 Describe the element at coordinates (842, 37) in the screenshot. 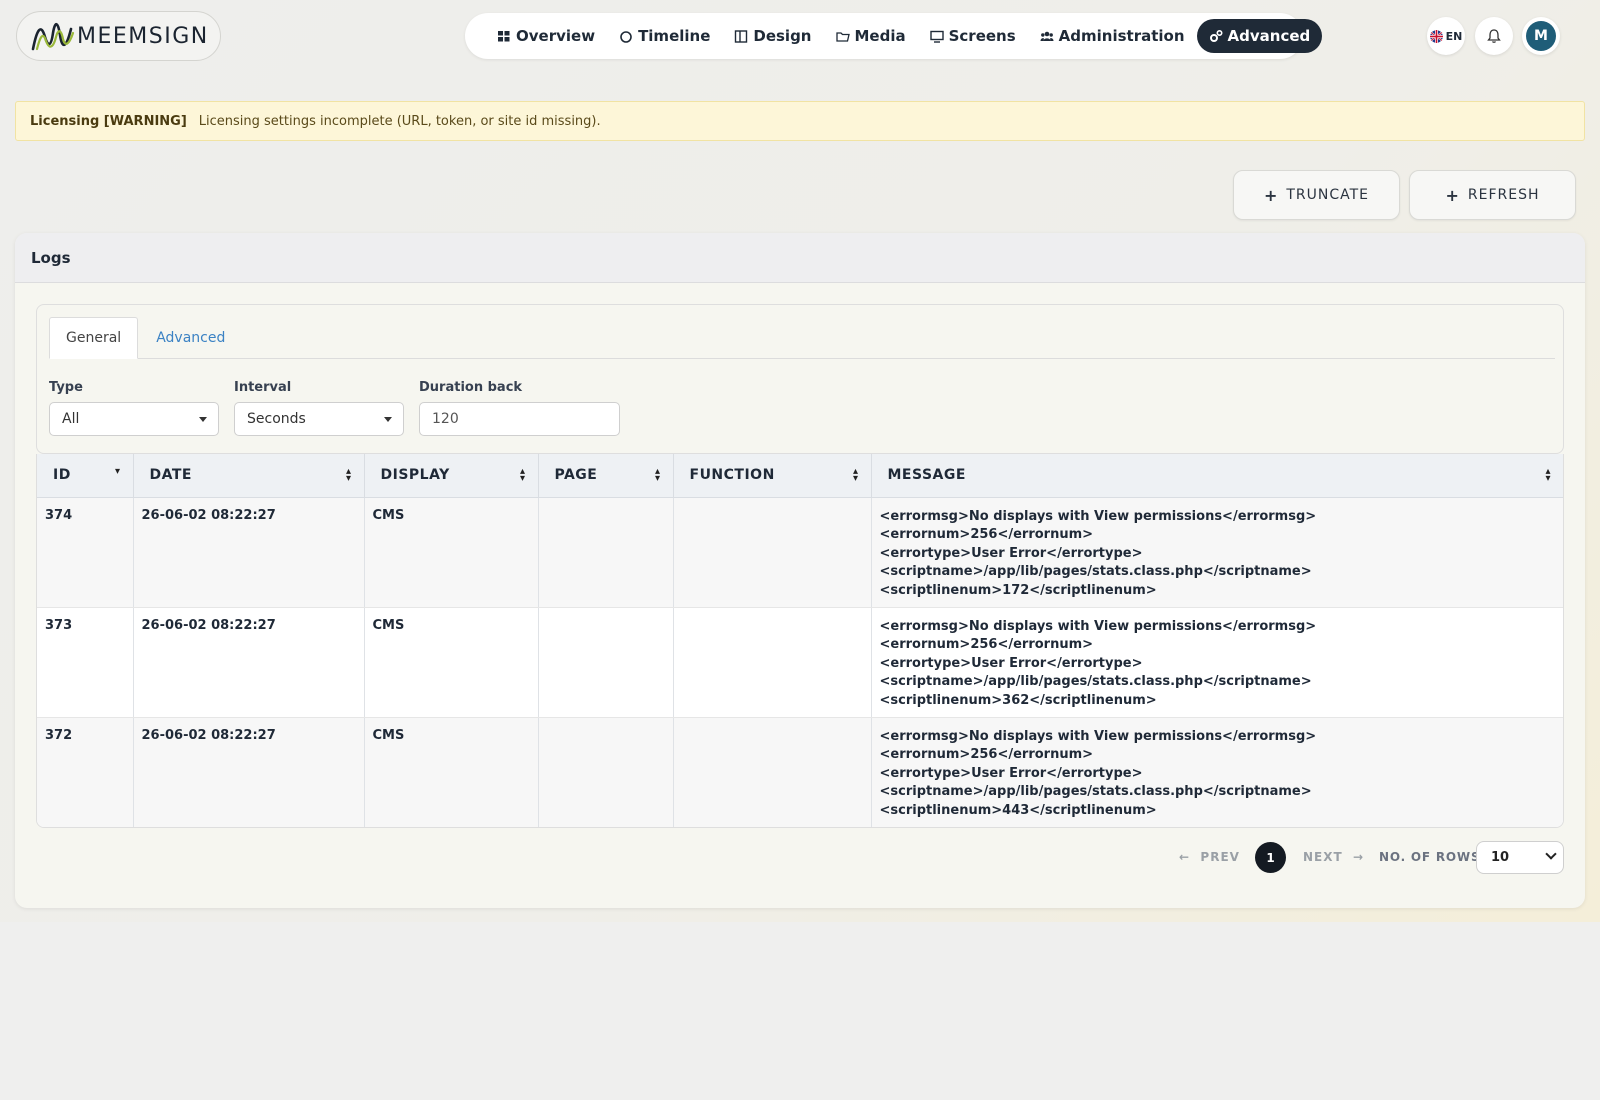

I see `folder-icon` at that location.